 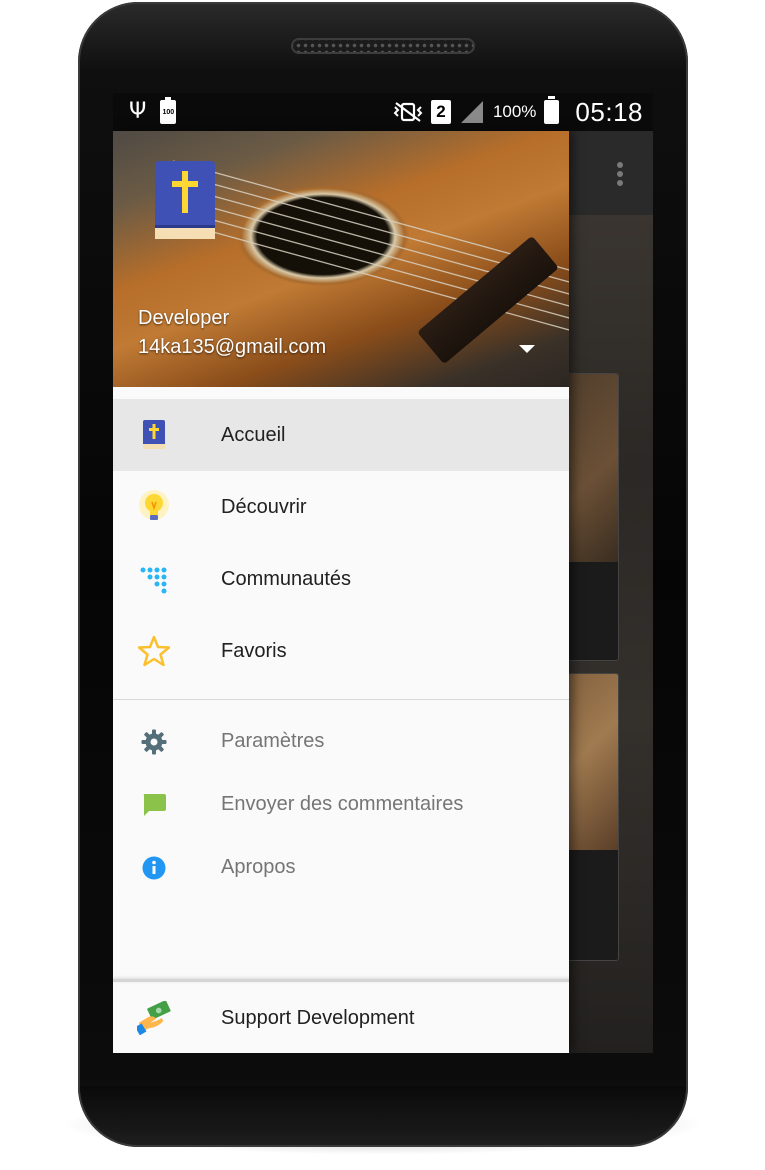 What do you see at coordinates (383, 1111) in the screenshot?
I see `phone-chin` at bounding box center [383, 1111].